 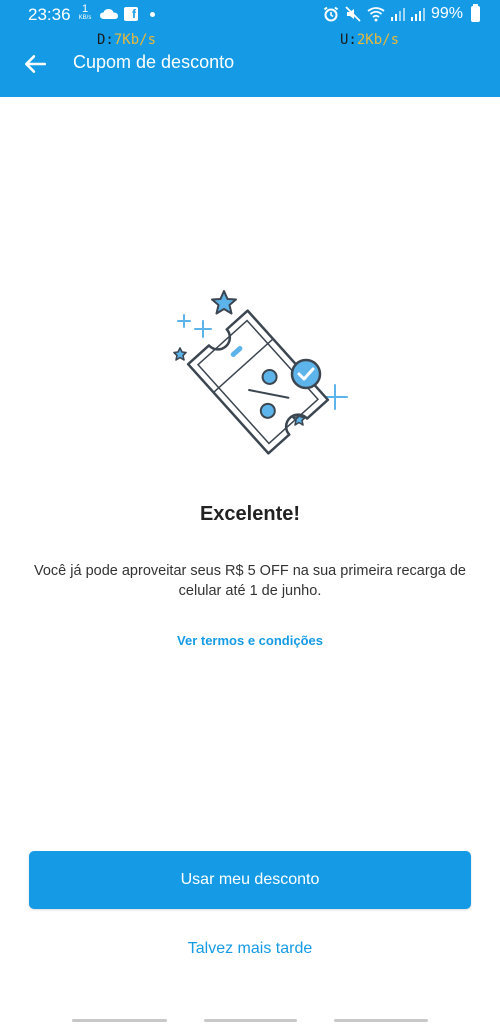 What do you see at coordinates (49, 14) in the screenshot?
I see `status-time: 23:36` at bounding box center [49, 14].